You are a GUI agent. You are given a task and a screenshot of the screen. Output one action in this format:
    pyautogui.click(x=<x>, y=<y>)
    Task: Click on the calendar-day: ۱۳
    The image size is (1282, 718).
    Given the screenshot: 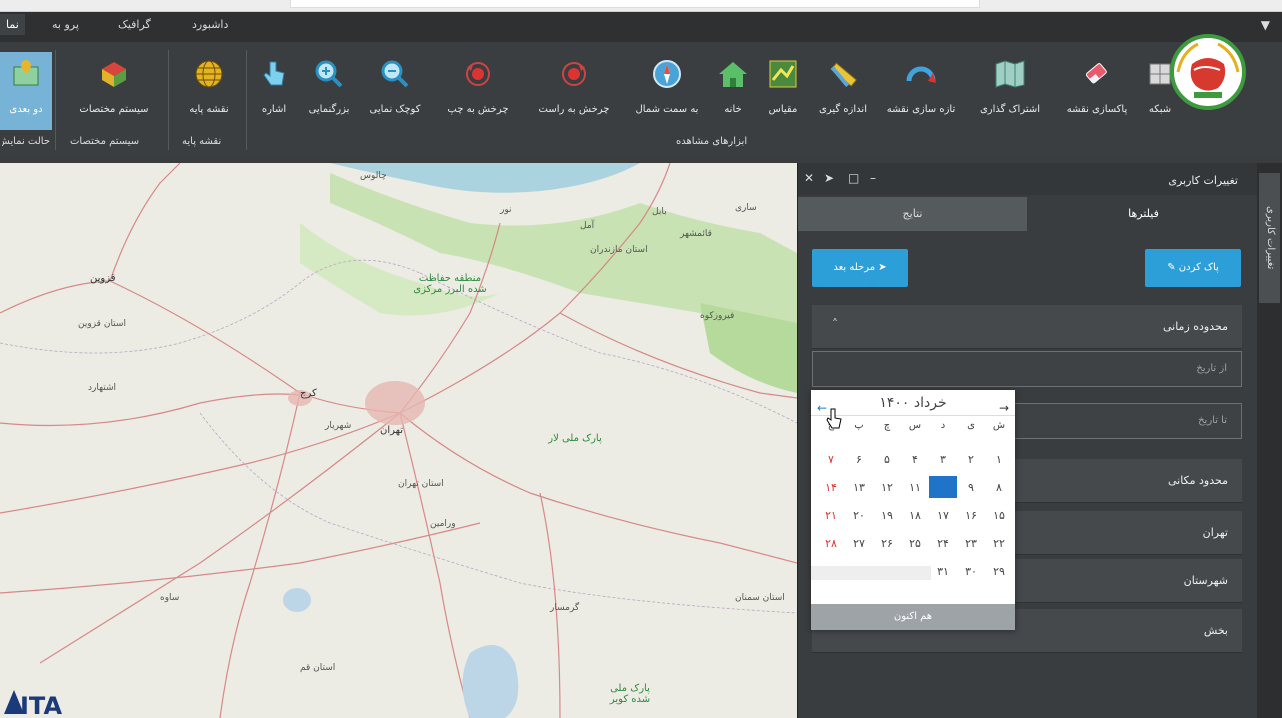 What is the action you would take?
    pyautogui.click(x=859, y=487)
    